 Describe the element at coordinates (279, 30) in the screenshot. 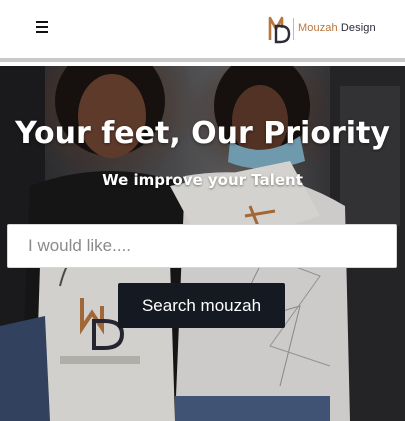

I see `md-monogram-icon` at that location.